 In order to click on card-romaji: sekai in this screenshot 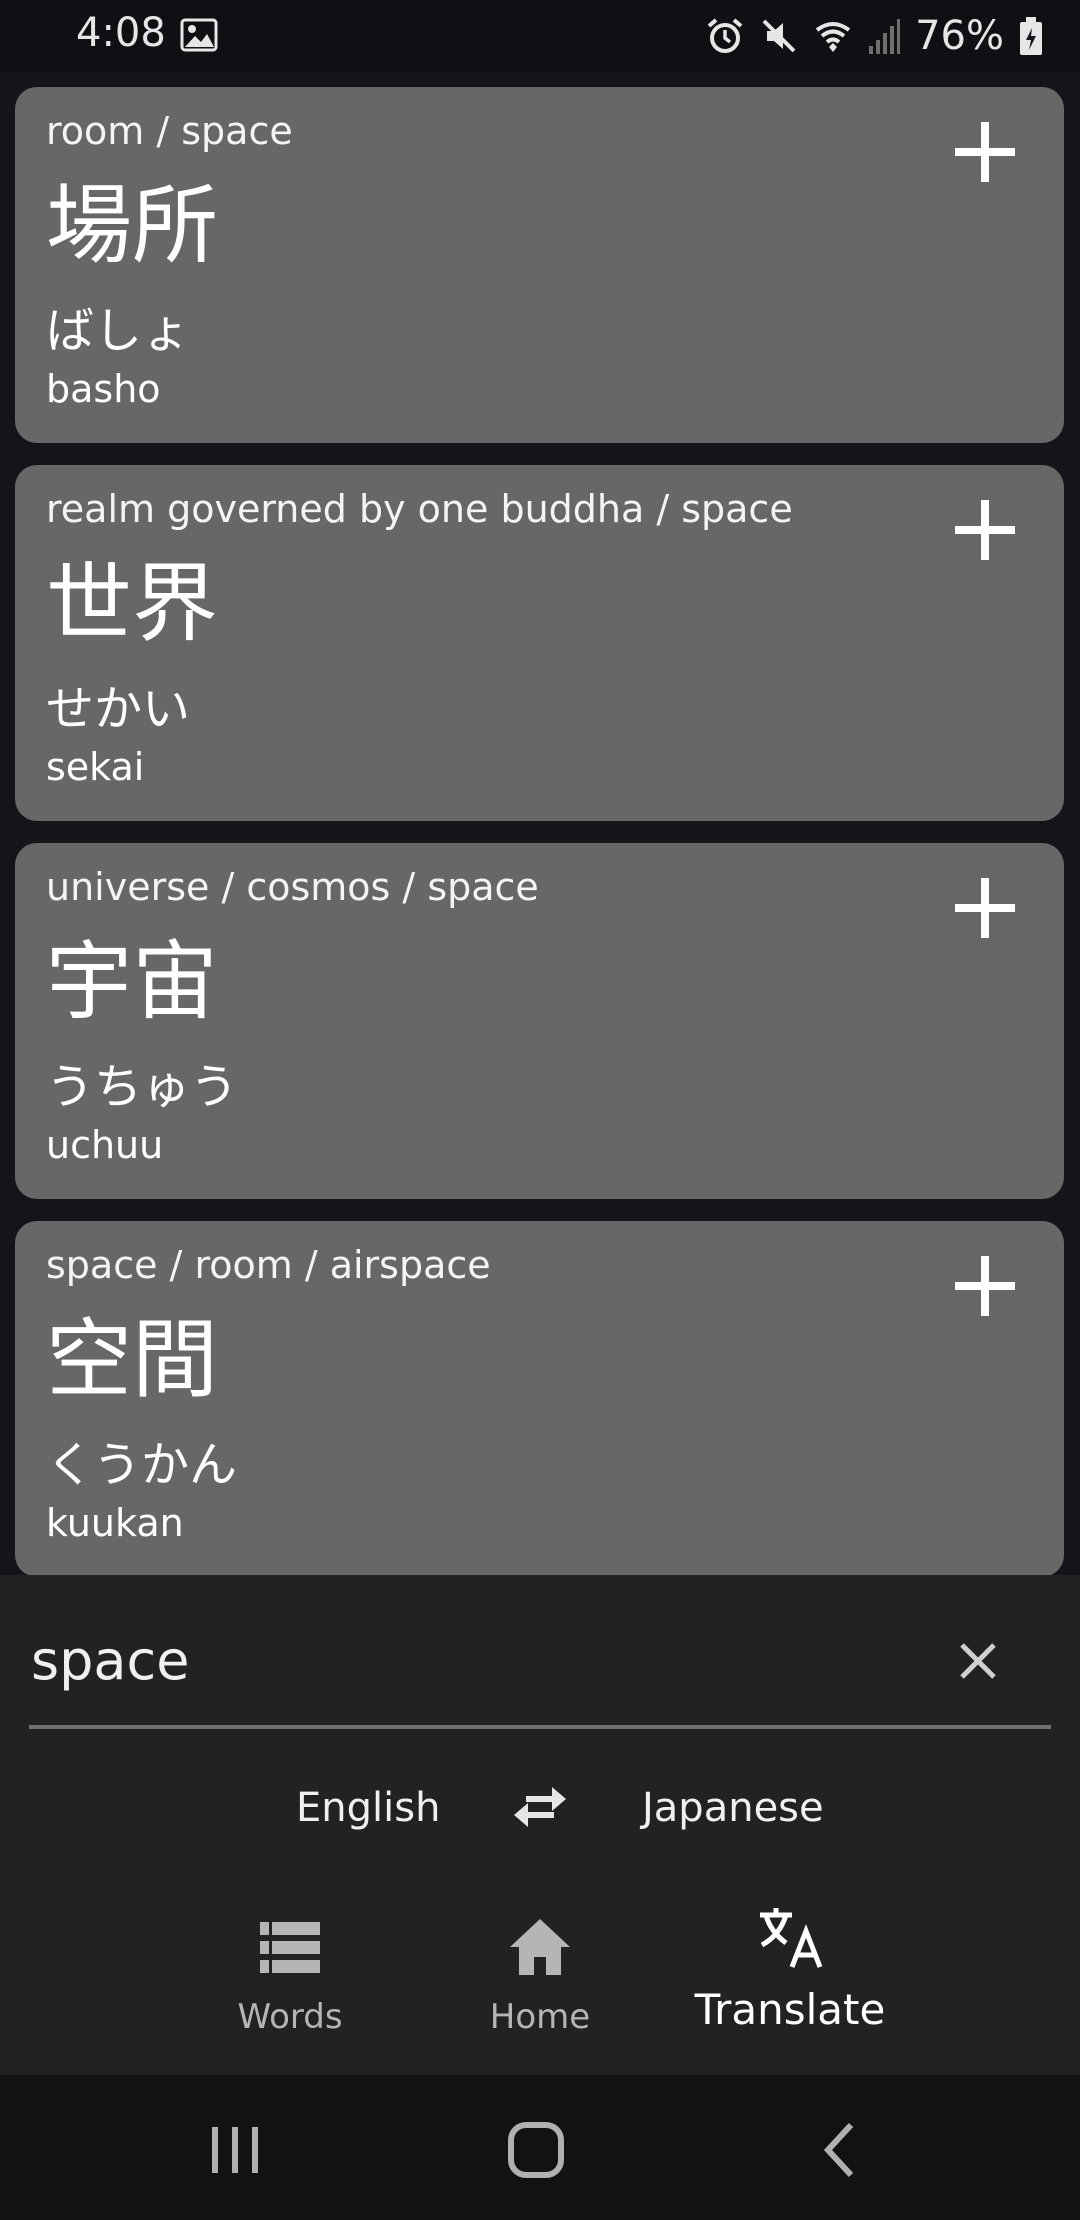, I will do `click(95, 767)`.